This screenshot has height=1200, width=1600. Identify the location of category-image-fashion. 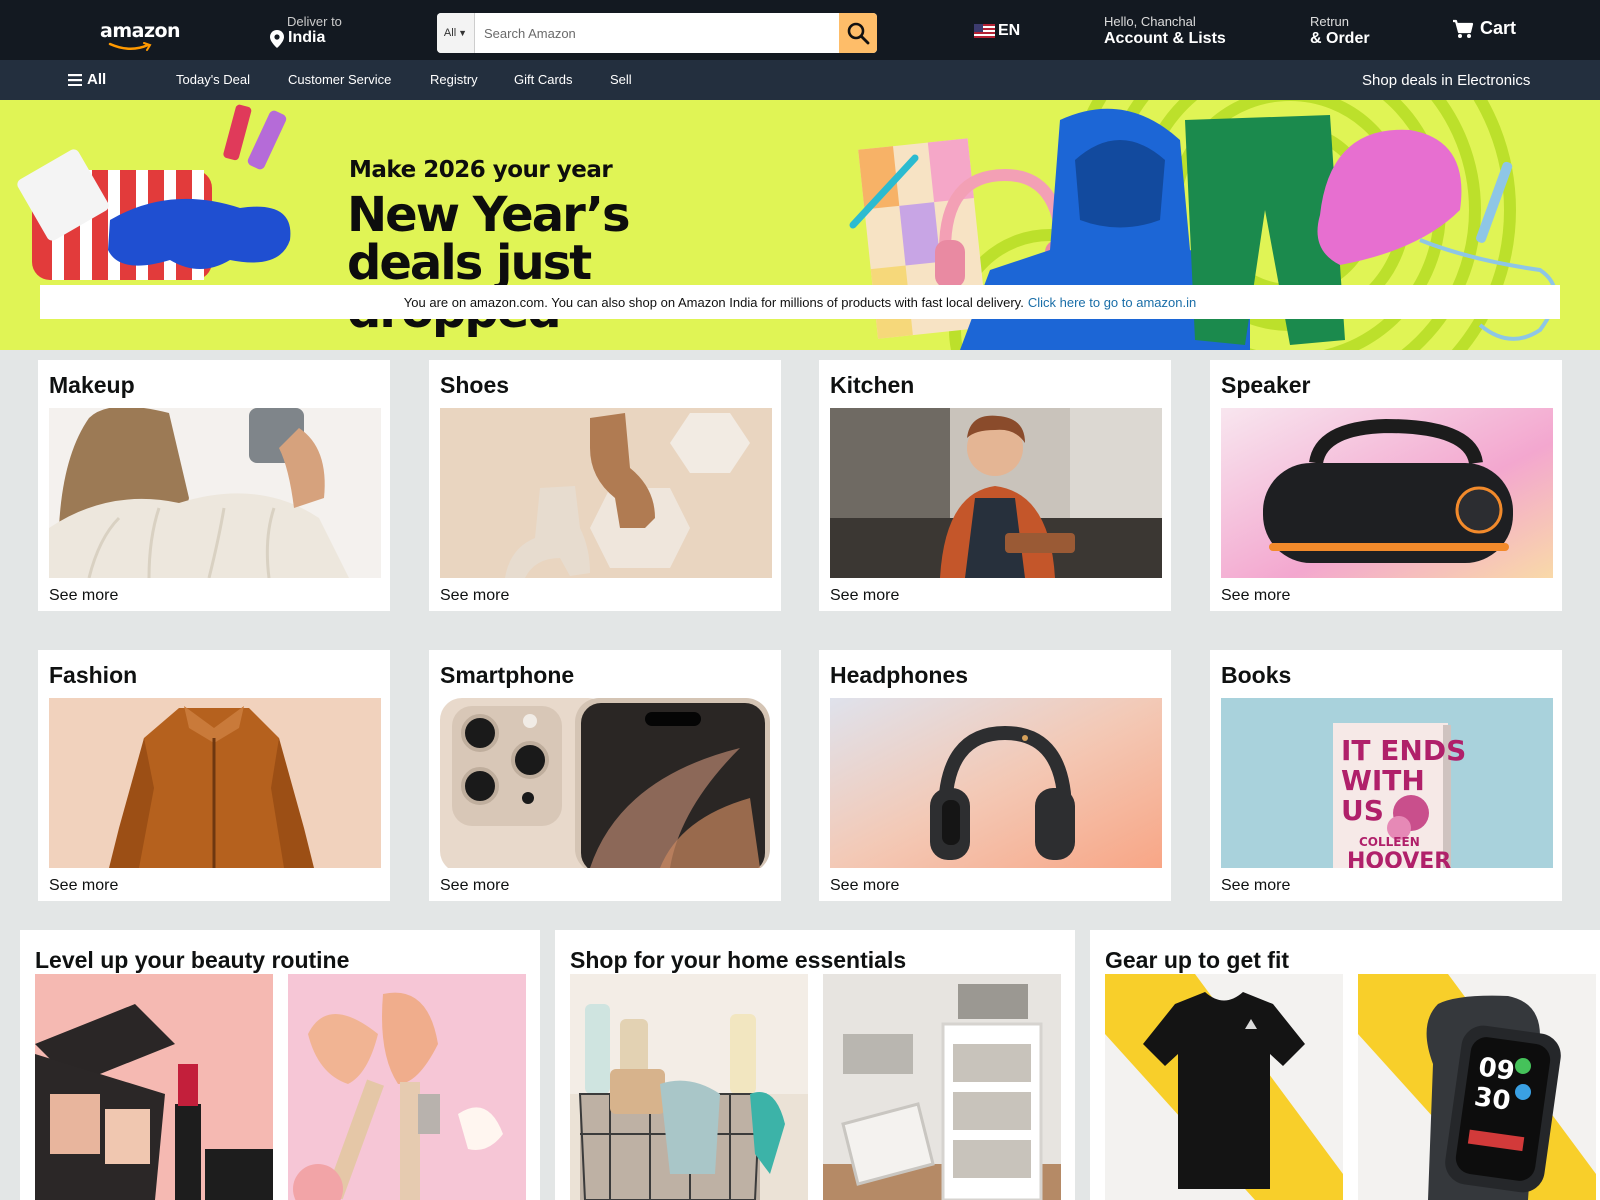
(215, 783).